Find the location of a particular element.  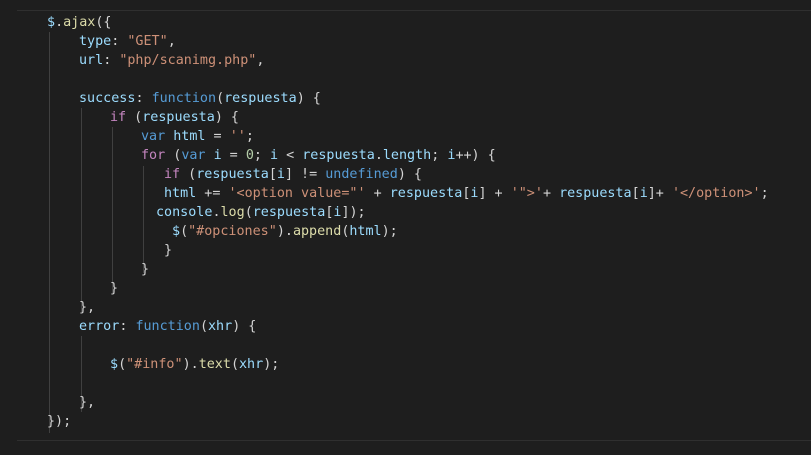

code-line: type: "GET", is located at coordinates (127, 41).